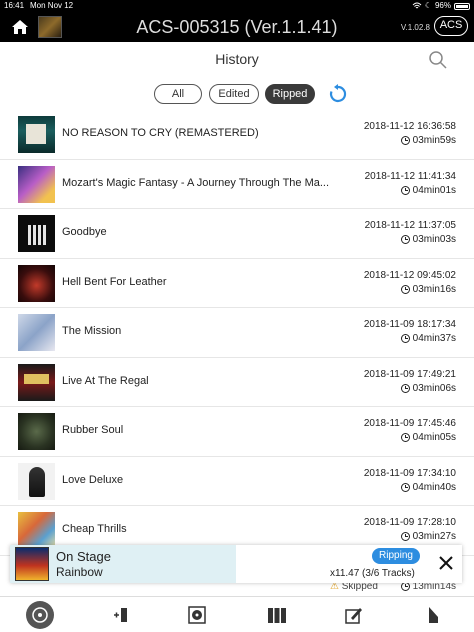  I want to click on rip-duration: 03min59s, so click(428, 140).